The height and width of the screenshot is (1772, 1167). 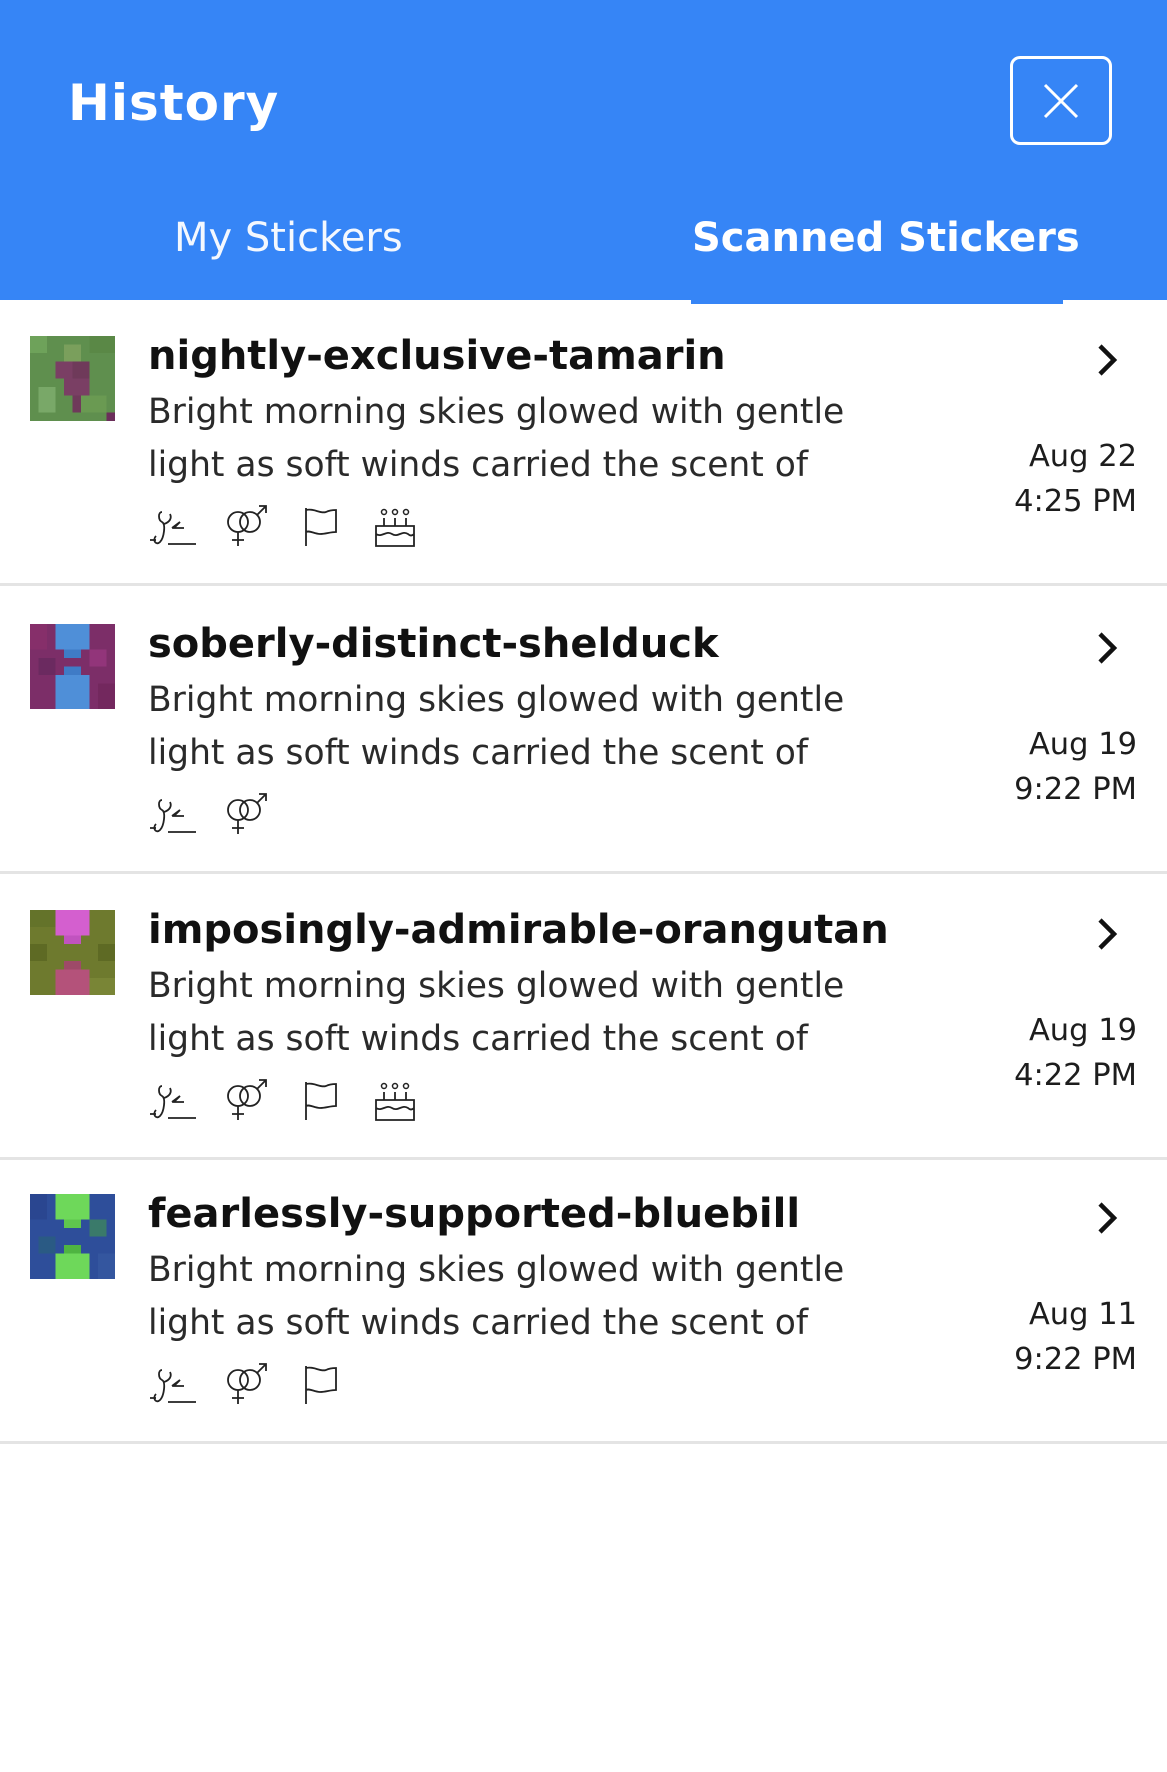 What do you see at coordinates (1075, 1075) in the screenshot?
I see `time-label: 4:22 PM` at bounding box center [1075, 1075].